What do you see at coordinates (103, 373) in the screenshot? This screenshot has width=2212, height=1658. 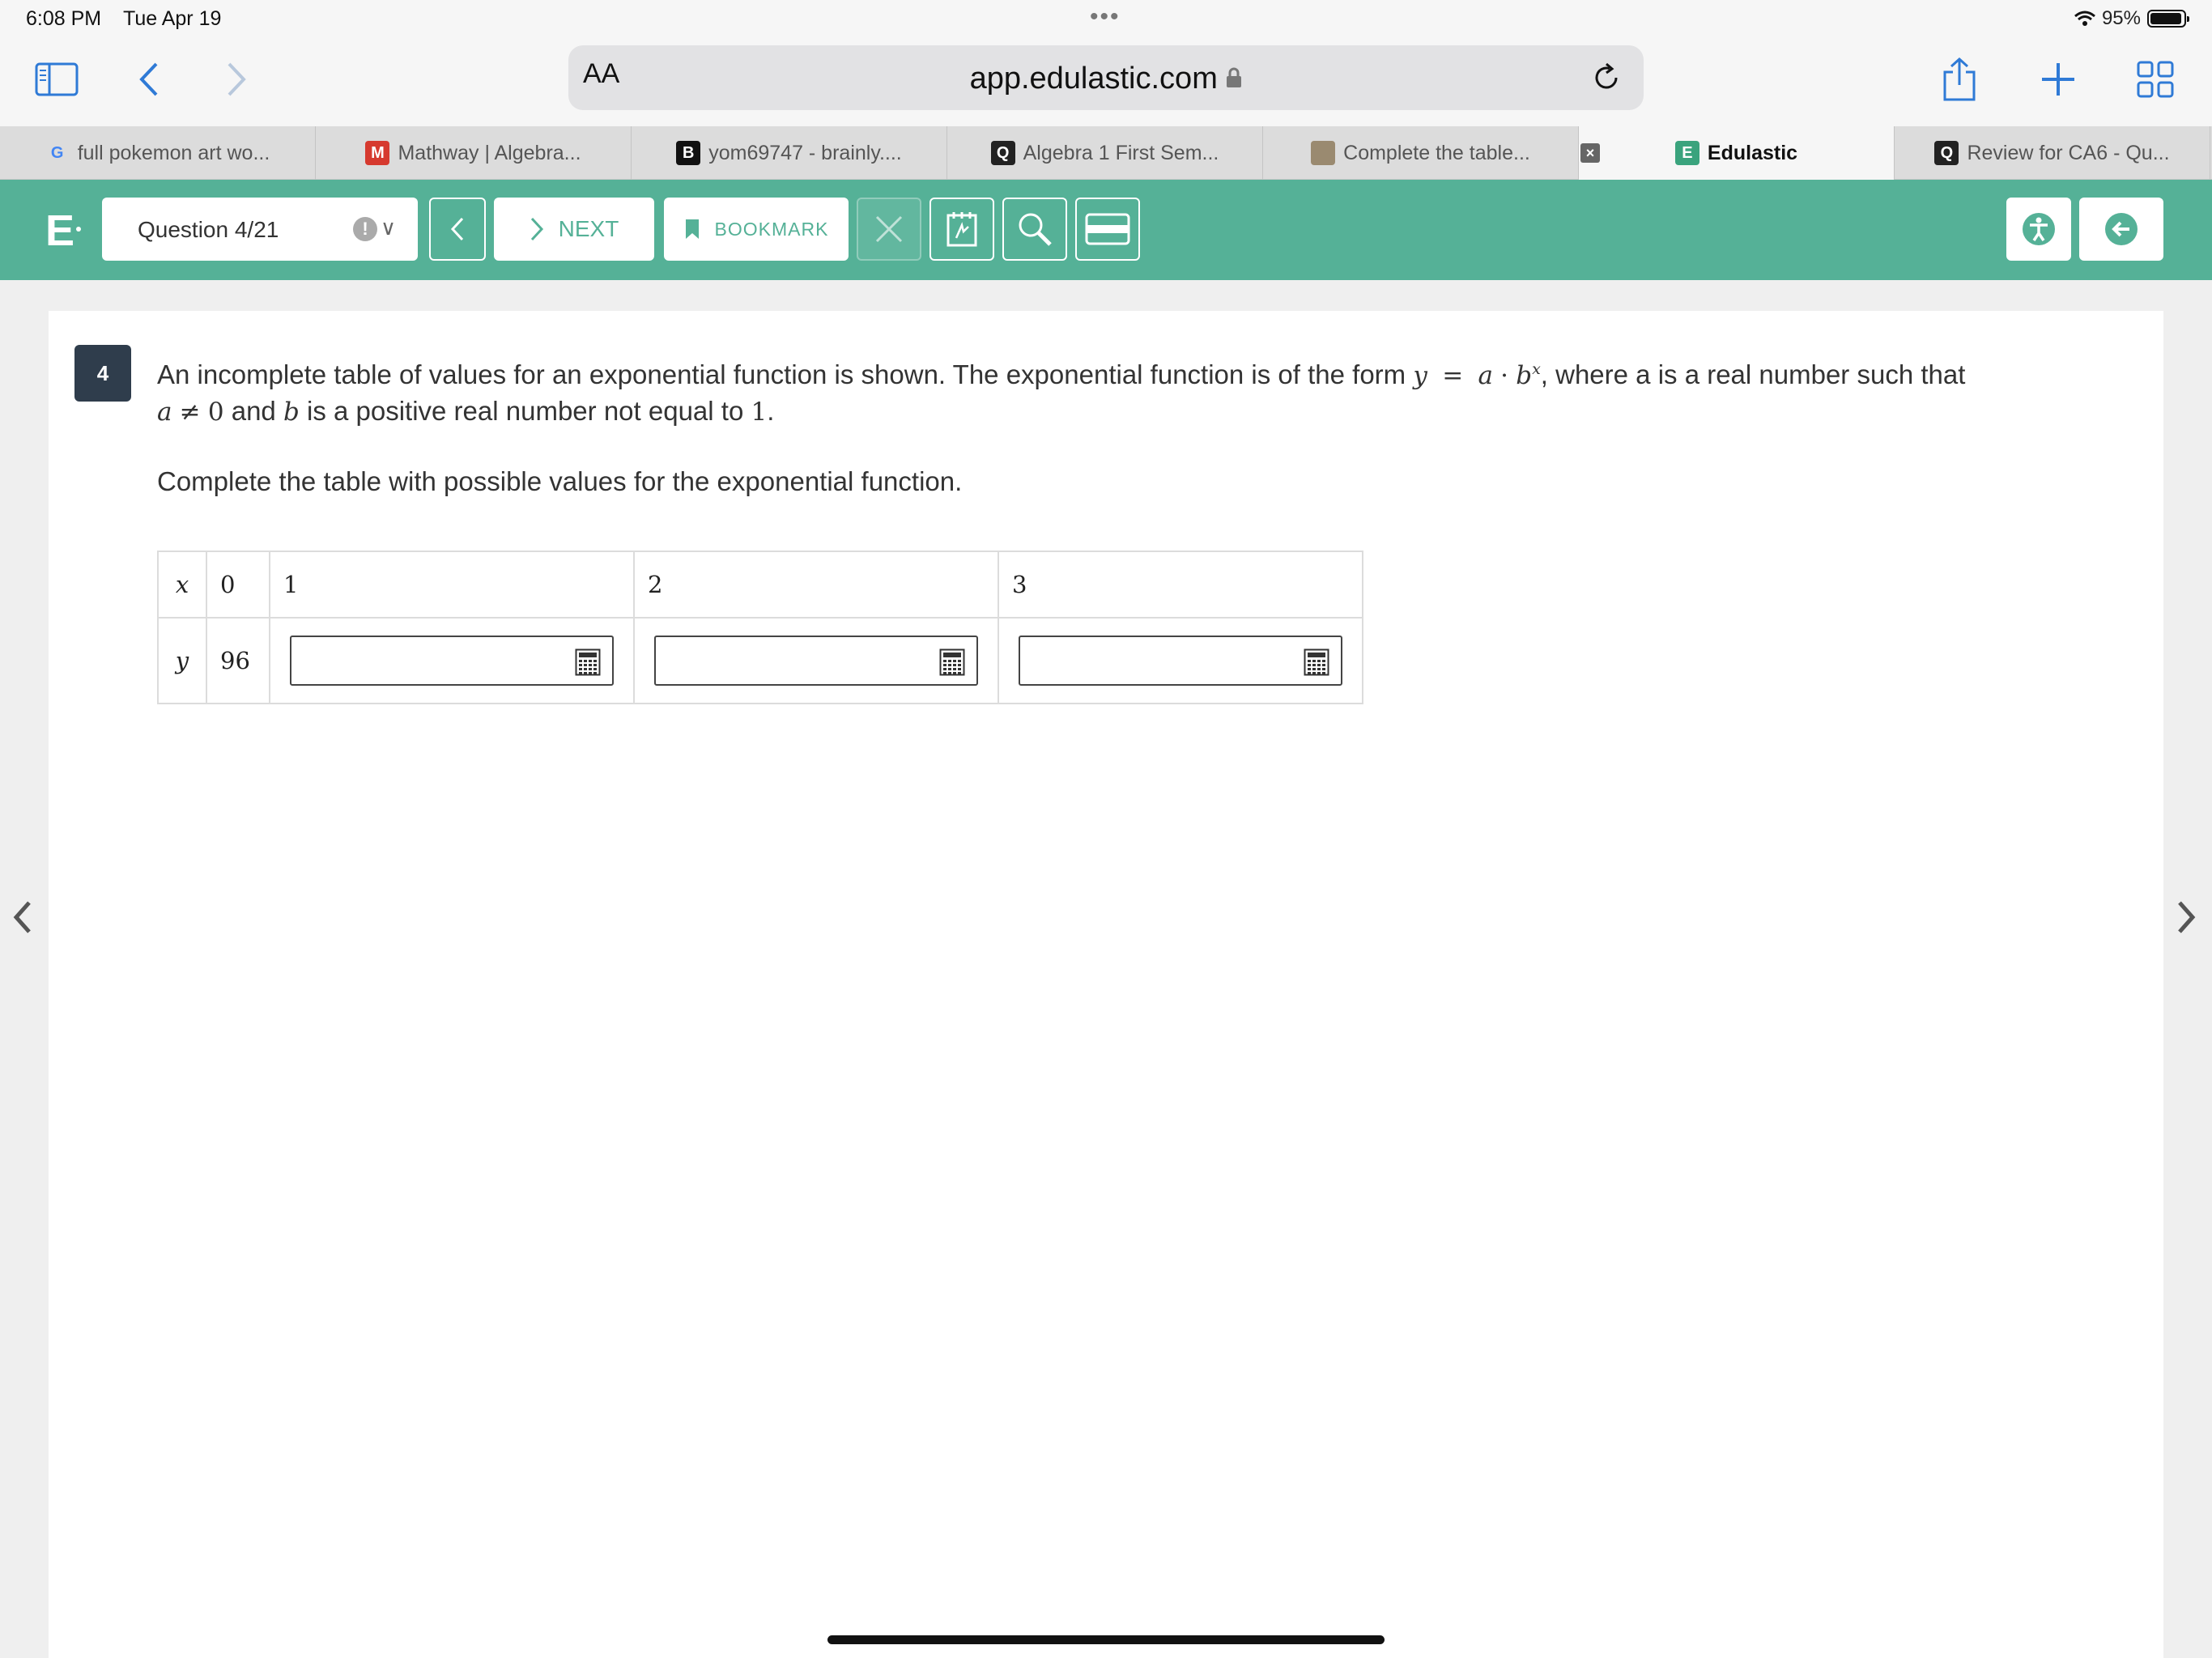 I see `question-number-badge: 4` at bounding box center [103, 373].